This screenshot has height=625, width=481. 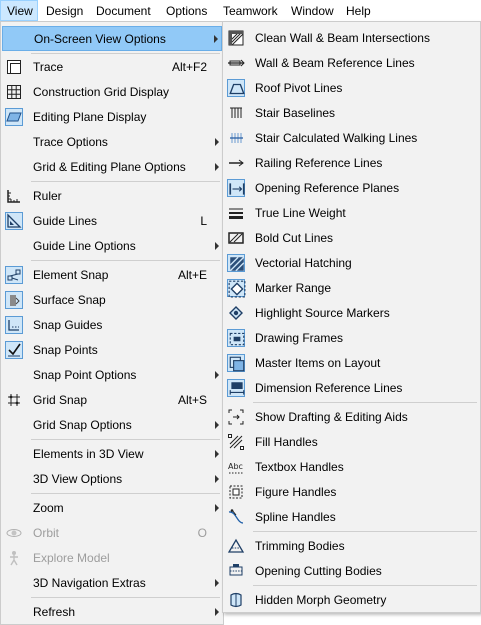 What do you see at coordinates (358, 10) in the screenshot?
I see `menu-help: Help` at bounding box center [358, 10].